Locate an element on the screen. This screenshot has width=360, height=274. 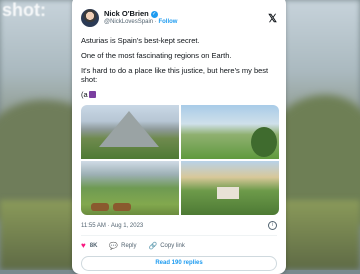
emoji-icon is located at coordinates (92, 94).